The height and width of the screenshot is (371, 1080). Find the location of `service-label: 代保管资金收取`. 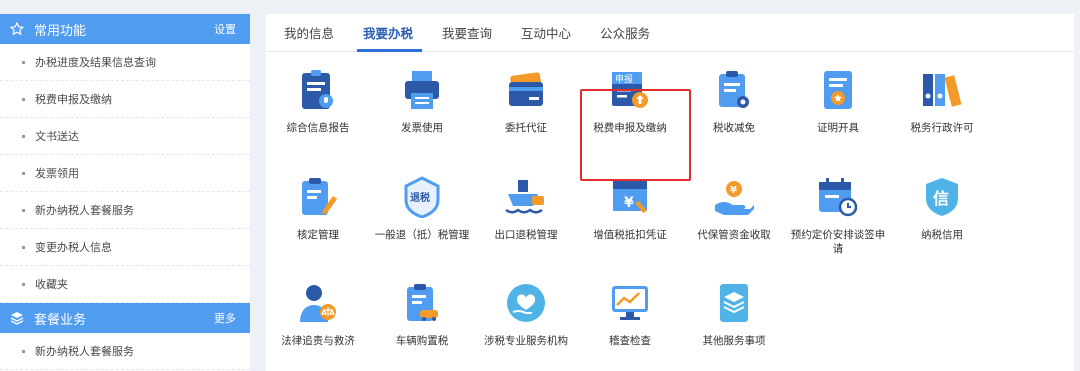

service-label: 代保管资金收取 is located at coordinates (734, 235).